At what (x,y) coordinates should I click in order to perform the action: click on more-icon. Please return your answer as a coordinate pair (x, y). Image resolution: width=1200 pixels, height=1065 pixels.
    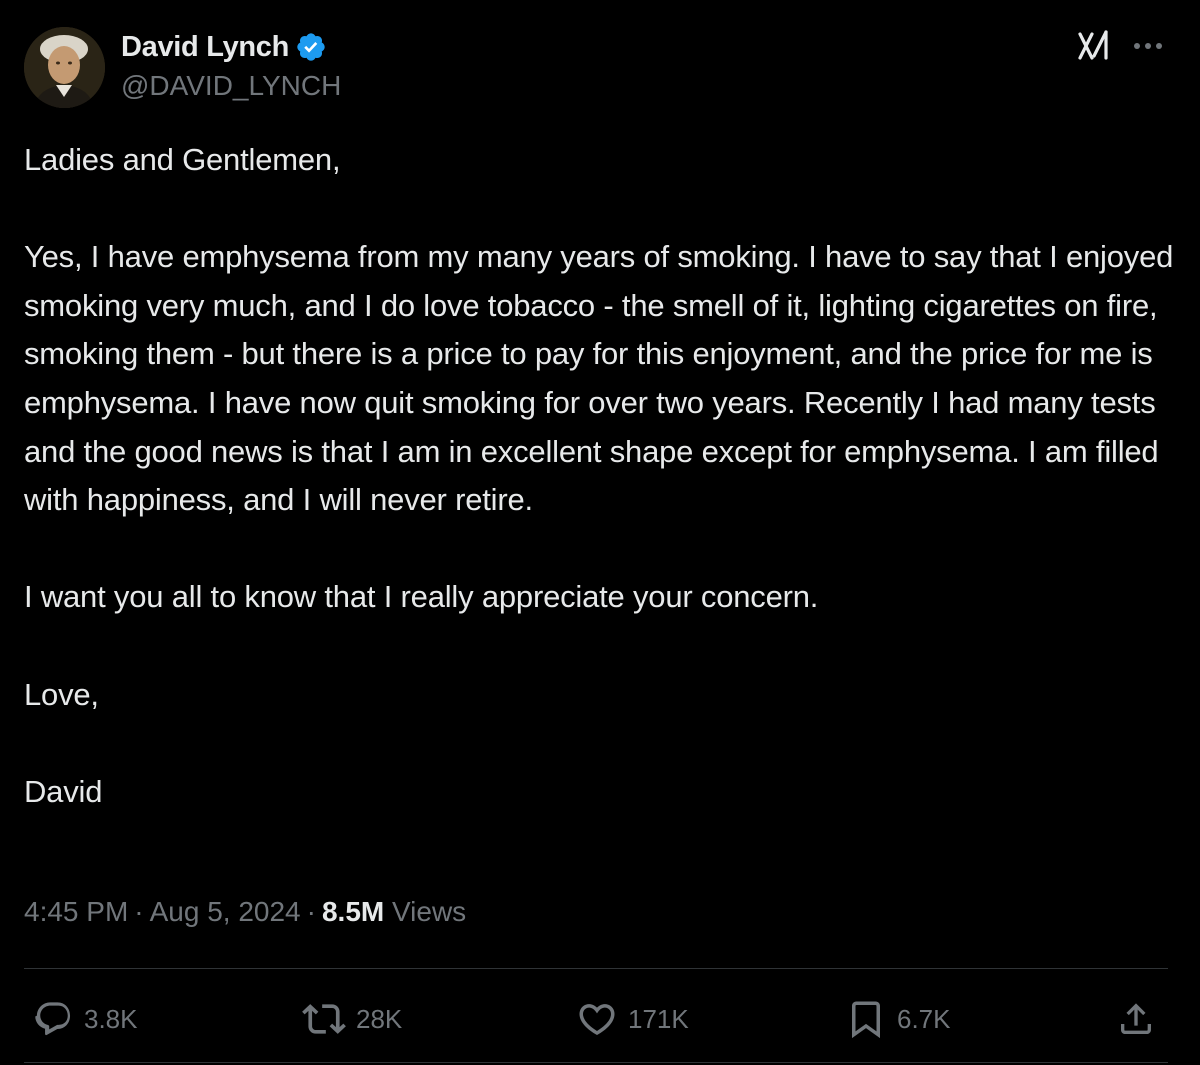
    Looking at the image, I should click on (1148, 46).